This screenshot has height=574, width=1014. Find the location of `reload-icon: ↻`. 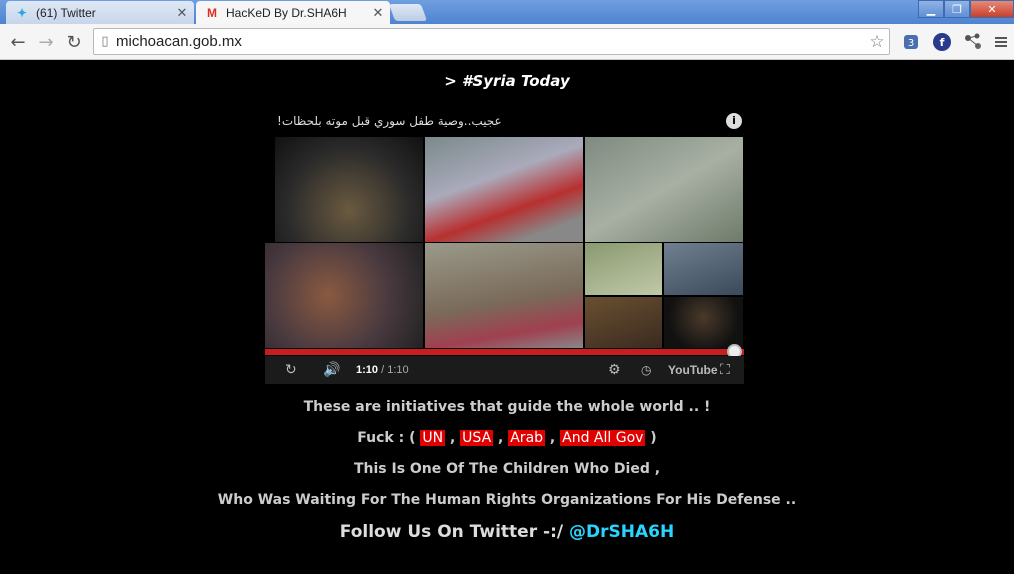

reload-icon: ↻ is located at coordinates (74, 42).